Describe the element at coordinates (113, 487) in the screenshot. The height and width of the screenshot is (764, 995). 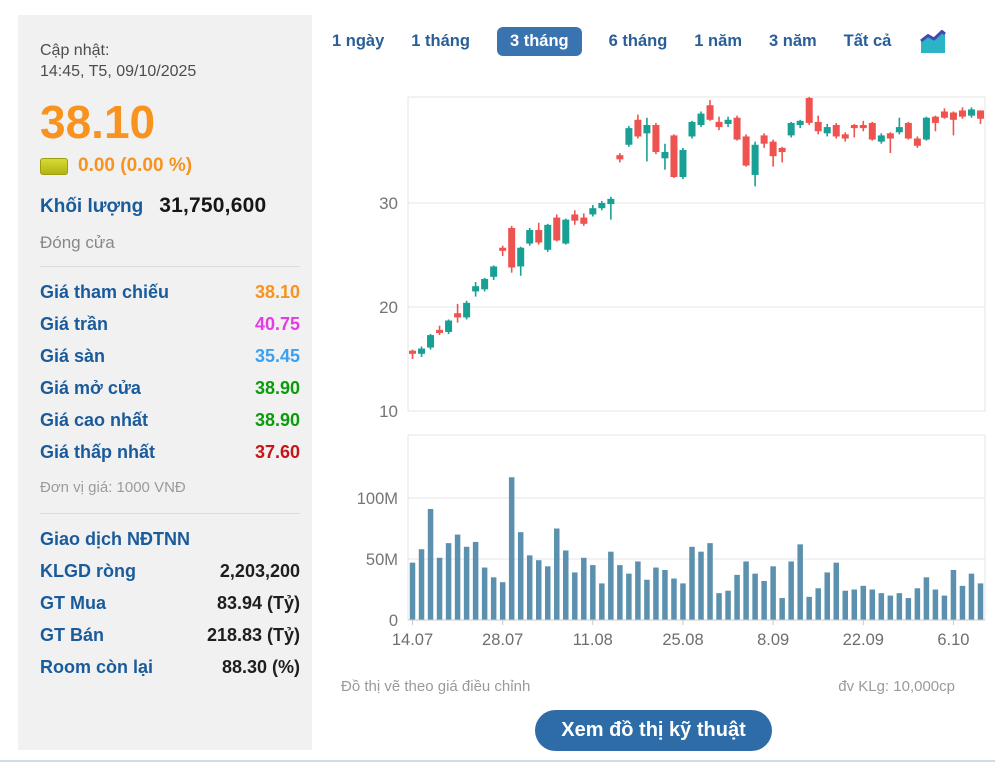
I see `price-unit-note: Đơn vị giá: 1000 VNĐ` at that location.